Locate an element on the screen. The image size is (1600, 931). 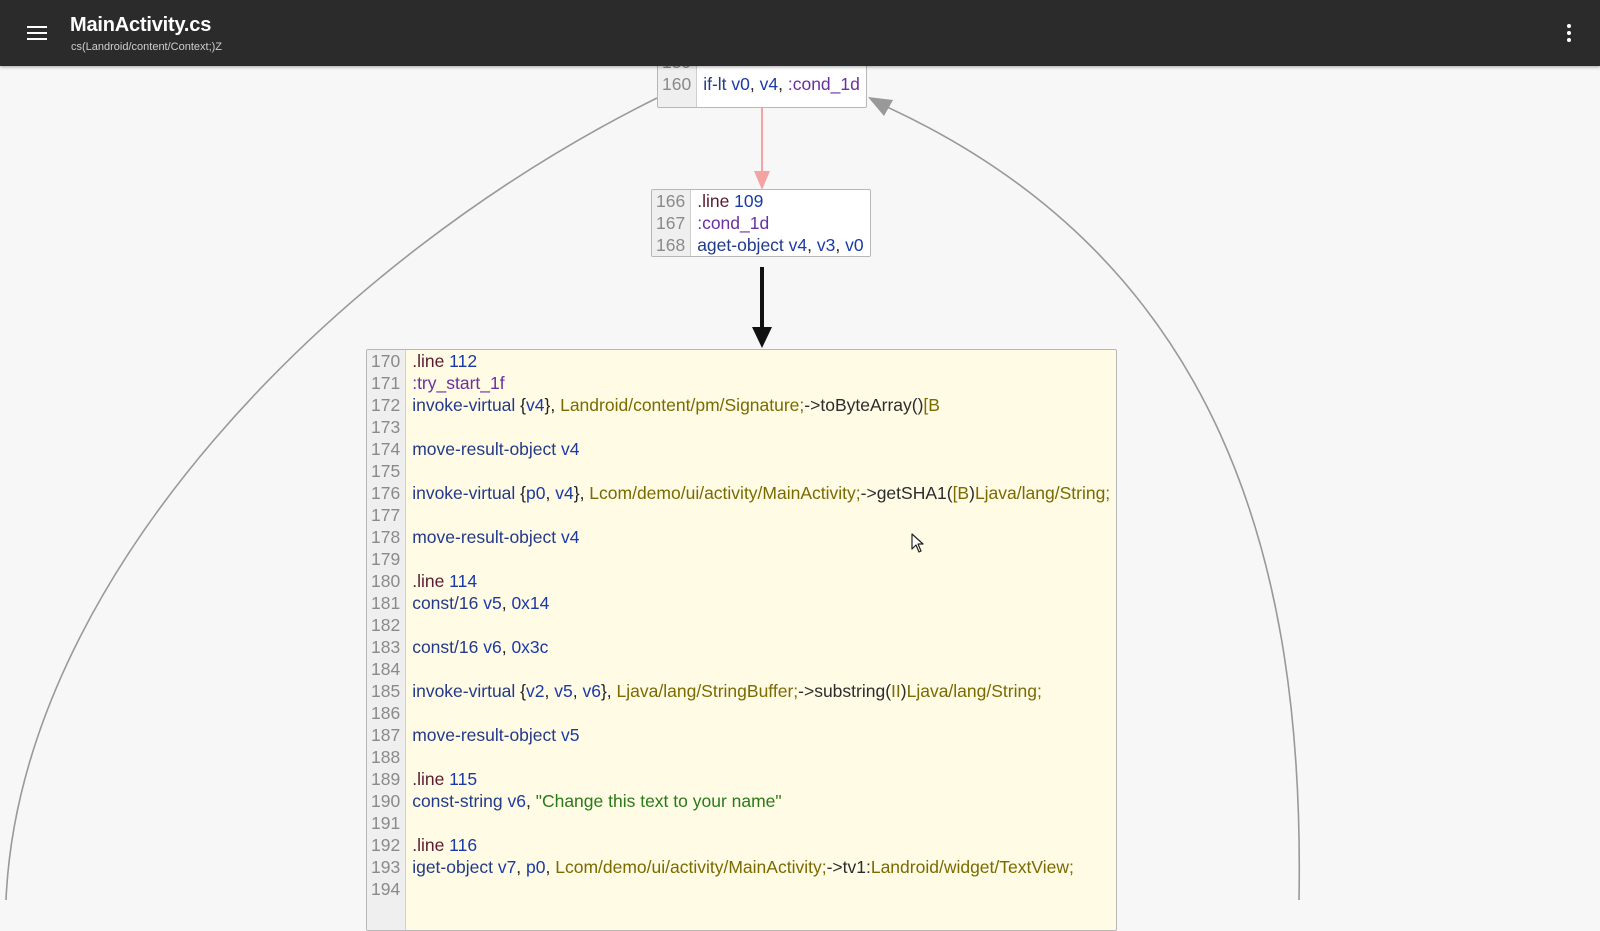
file-title: MainActivity.cs is located at coordinates (141, 25).